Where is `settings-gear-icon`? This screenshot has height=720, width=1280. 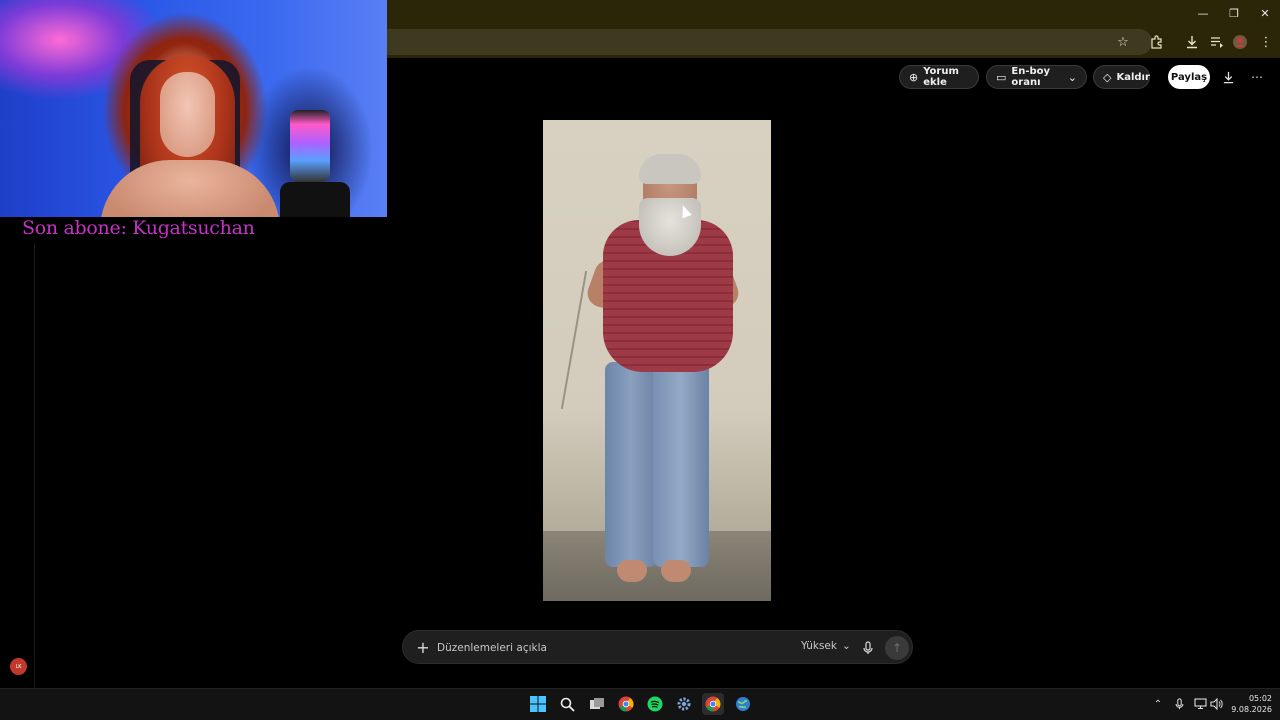 settings-gear-icon is located at coordinates (684, 704).